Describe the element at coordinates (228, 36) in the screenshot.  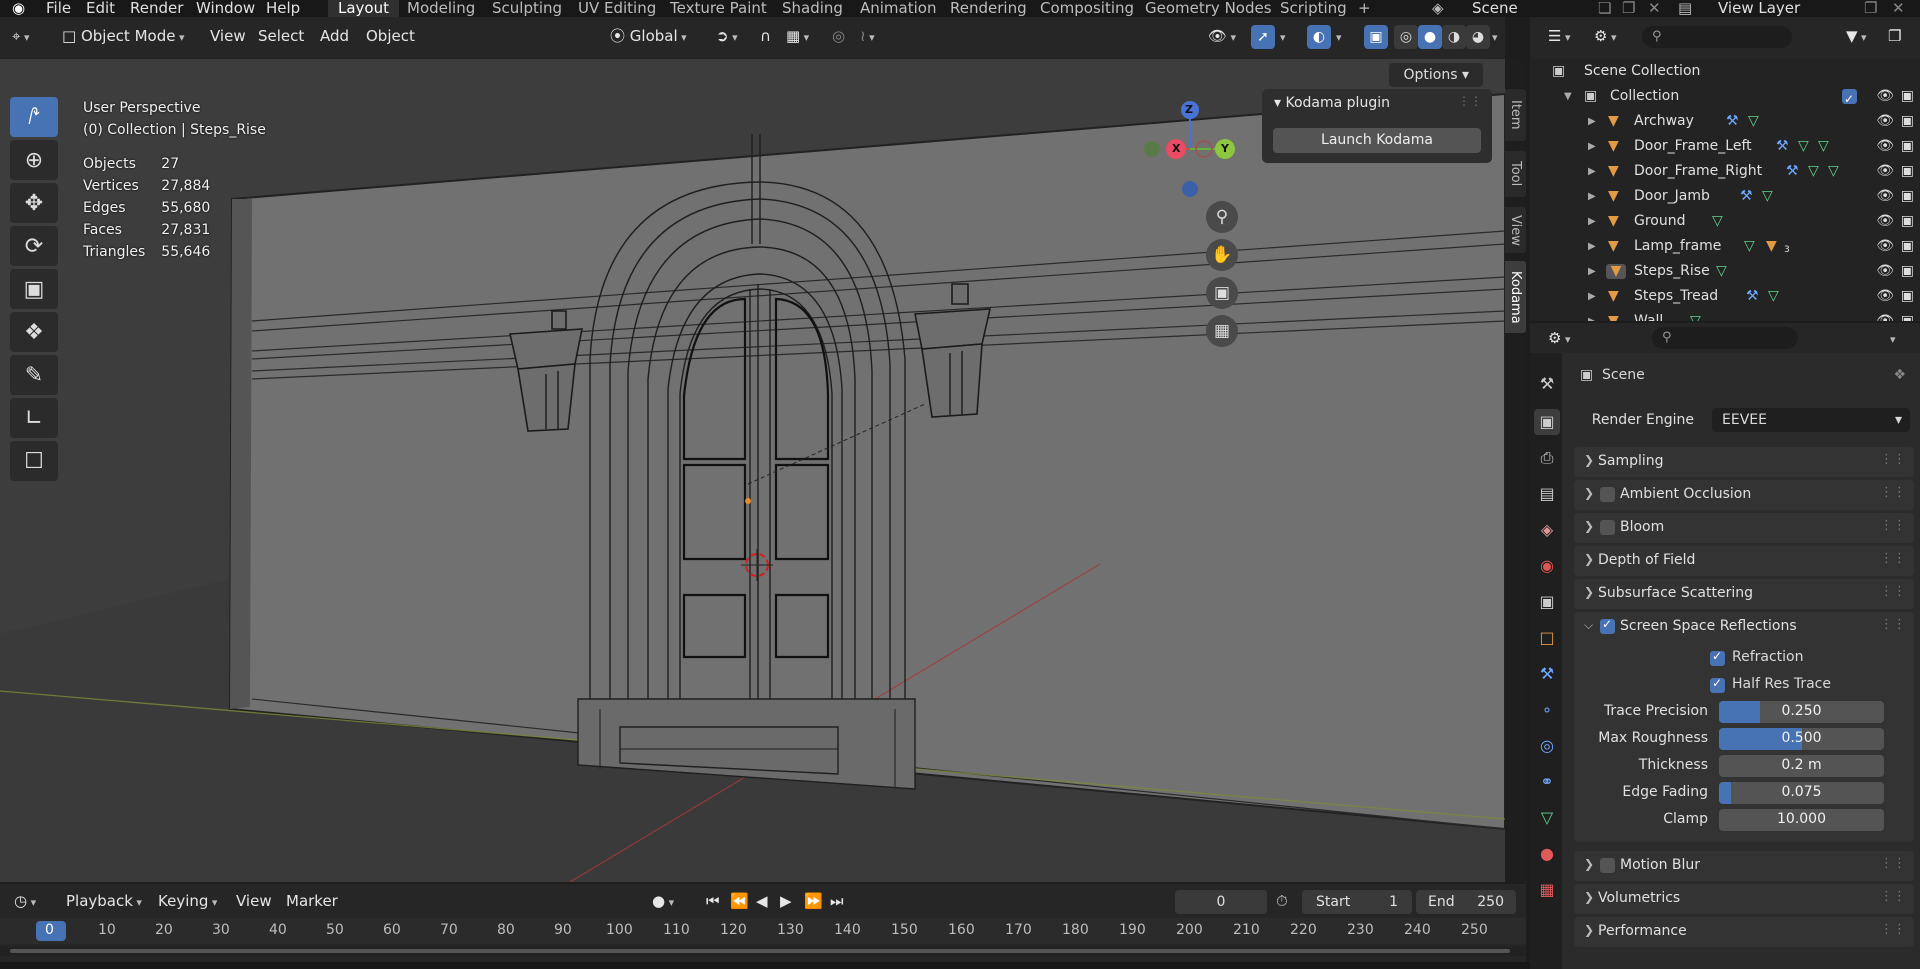
I see `menu-view: View` at that location.